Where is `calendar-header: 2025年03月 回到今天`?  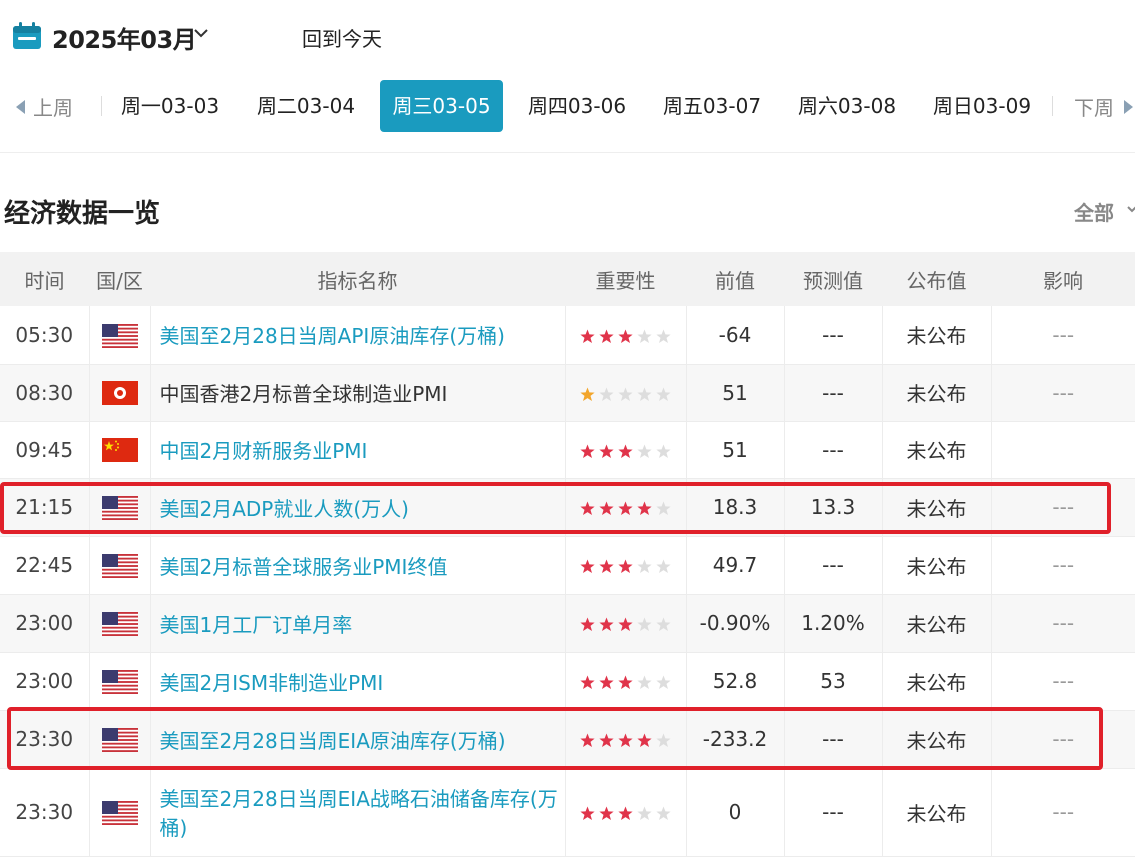
calendar-header: 2025年03月 回到今天 is located at coordinates (567, 36).